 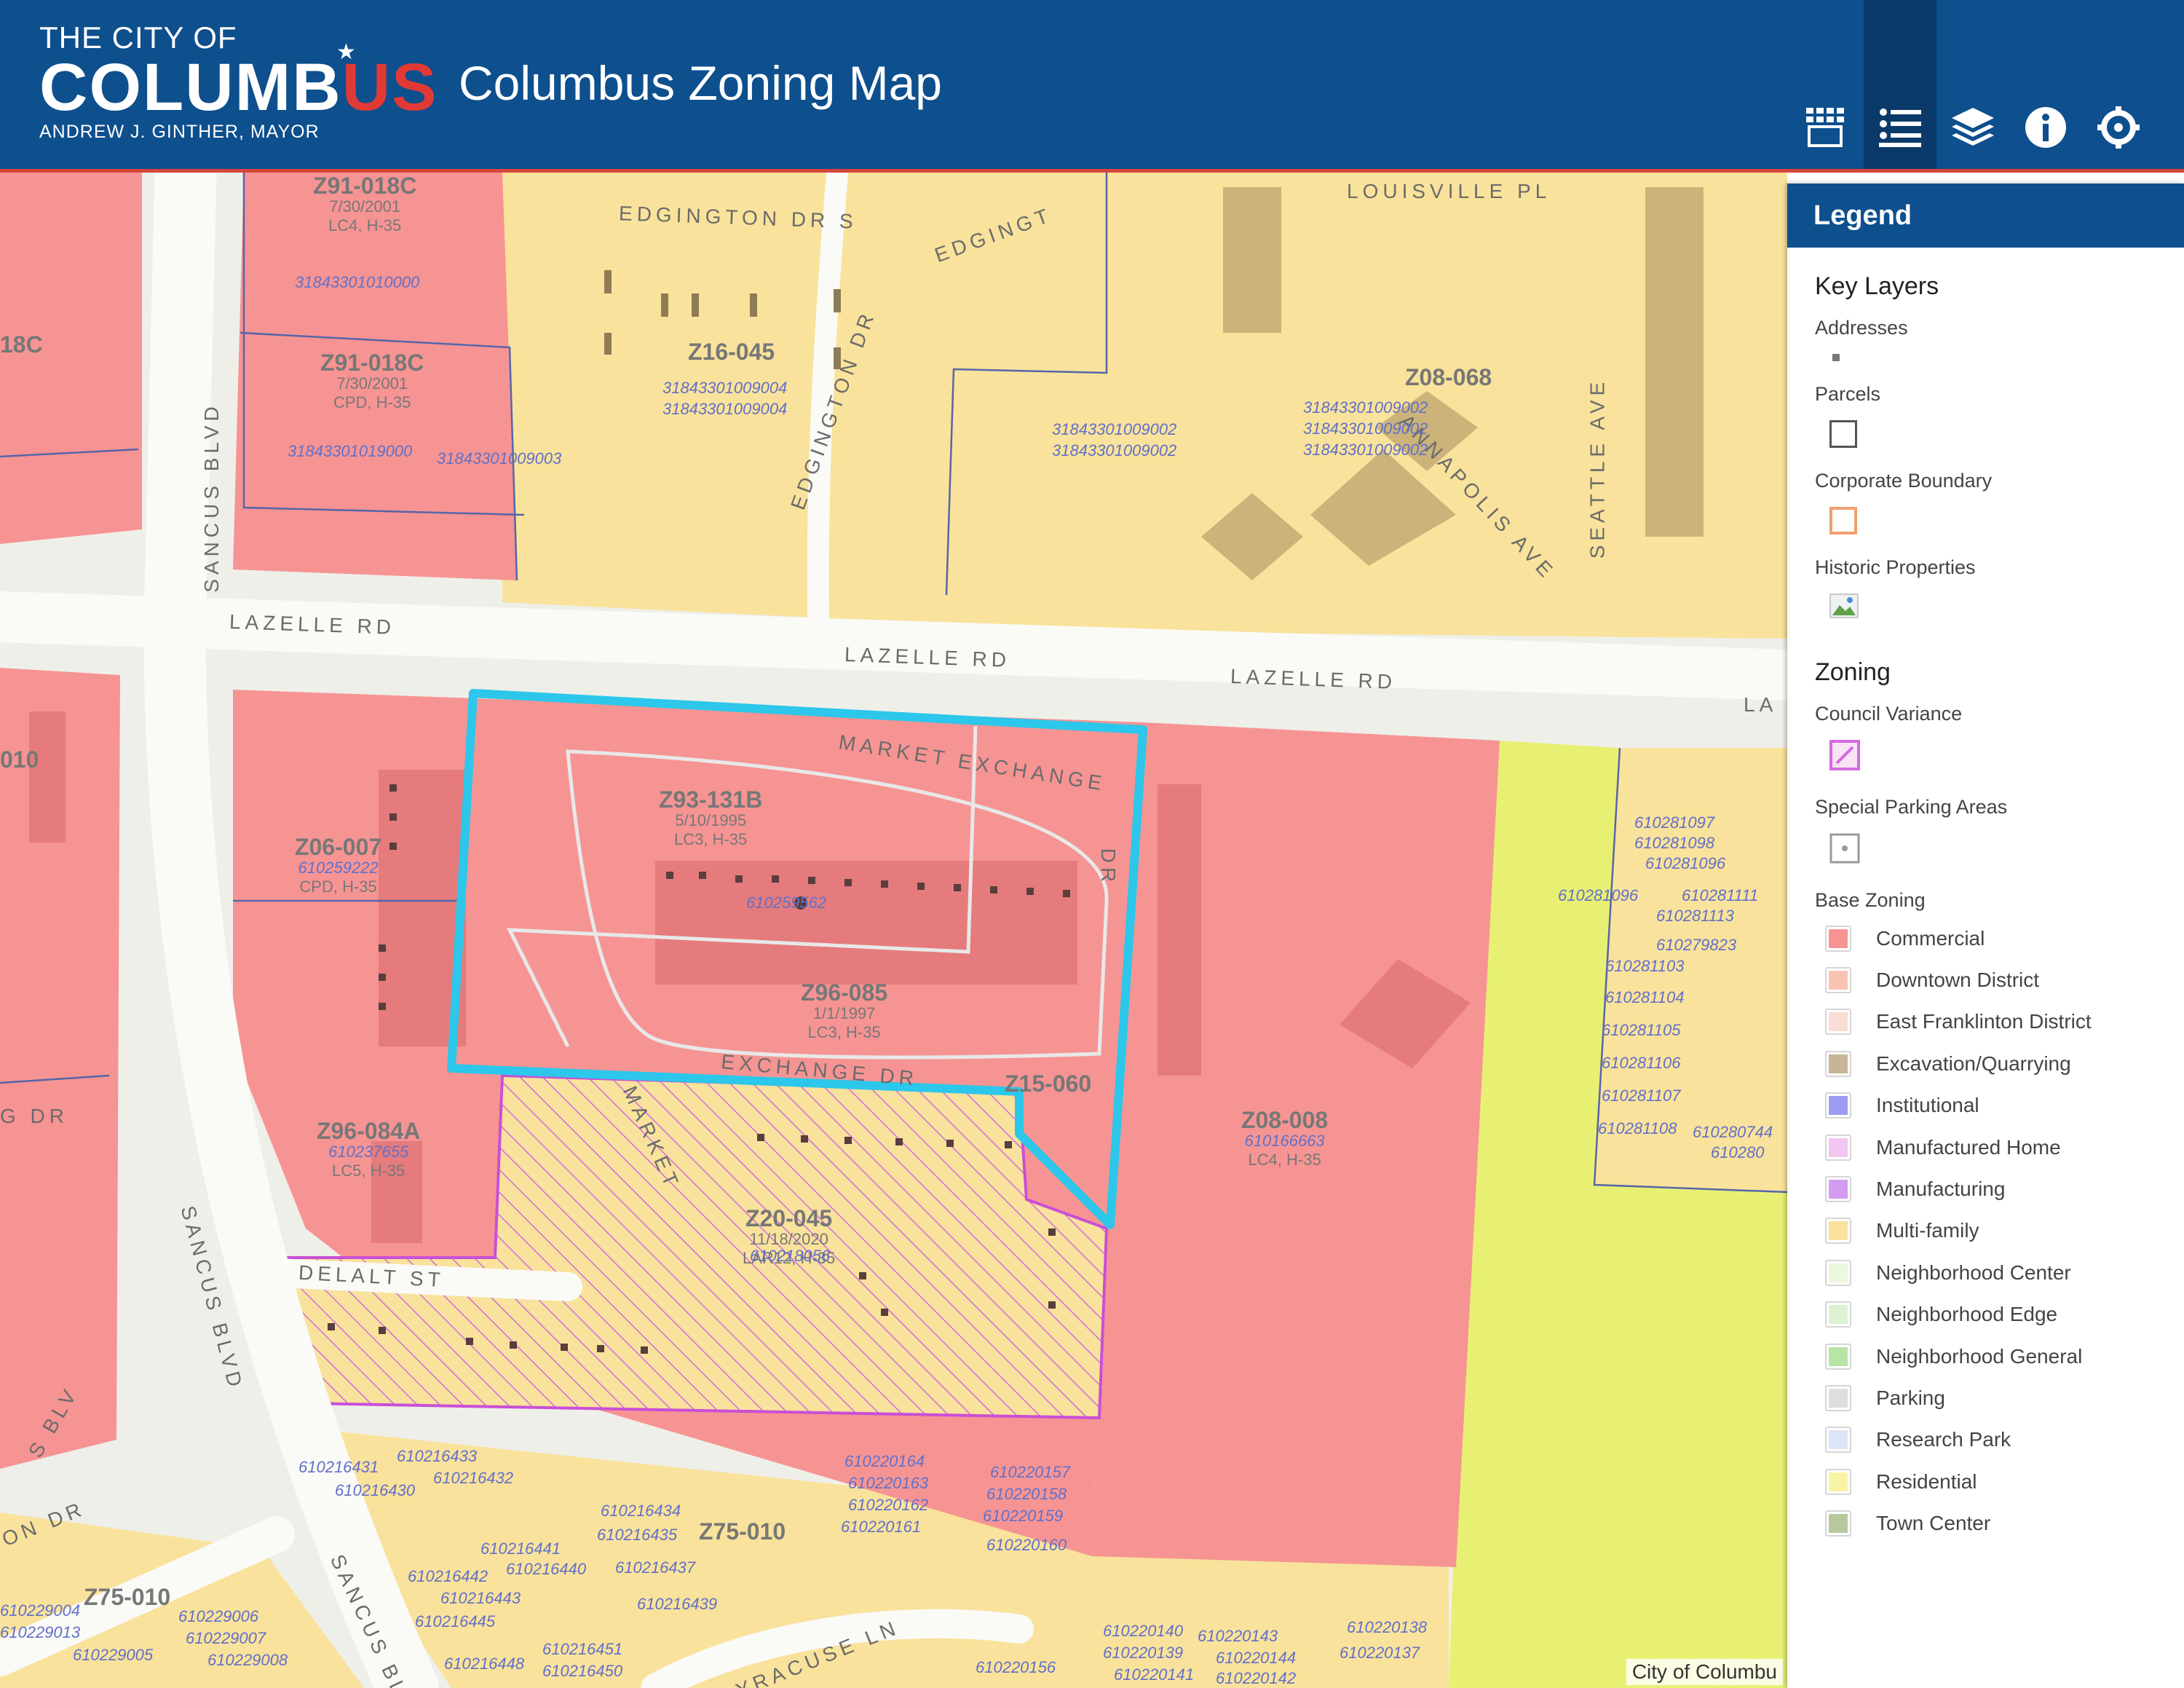 I want to click on base-zoning-label: Research Park, so click(x=1943, y=1439).